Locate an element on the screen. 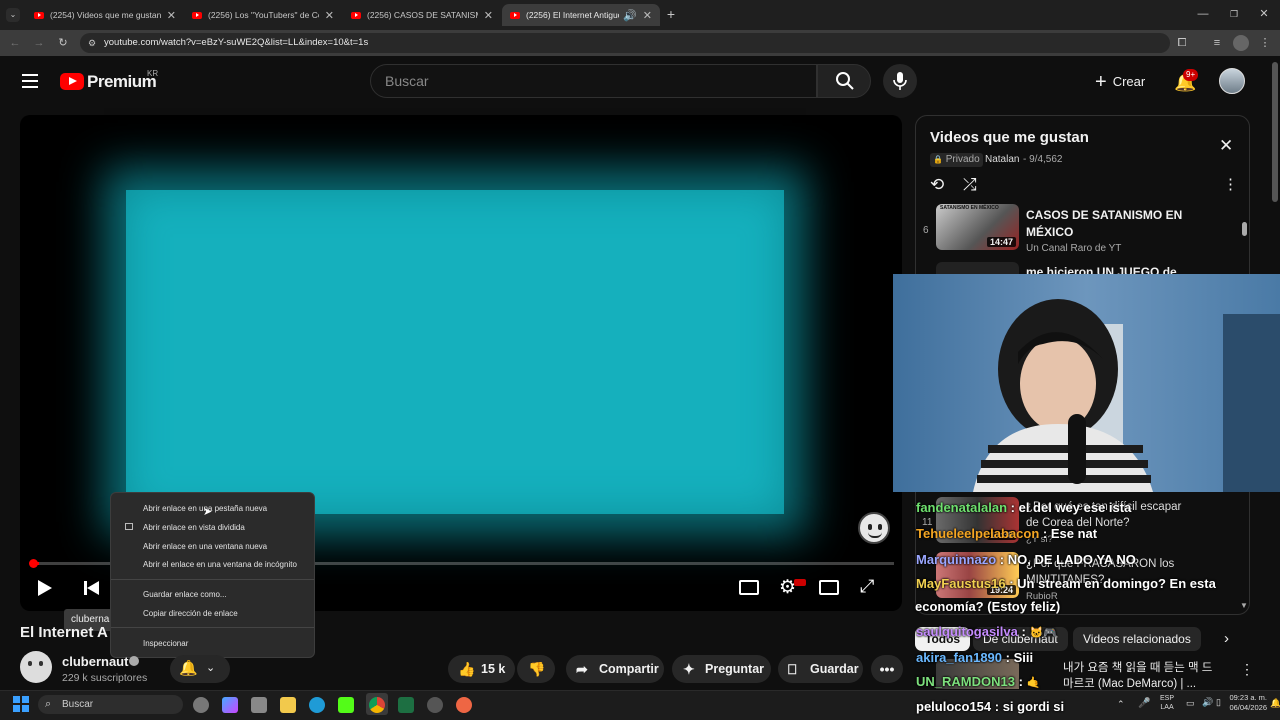 This screenshot has width=1280, height=720. edge-browser-icon is located at coordinates (317, 705).